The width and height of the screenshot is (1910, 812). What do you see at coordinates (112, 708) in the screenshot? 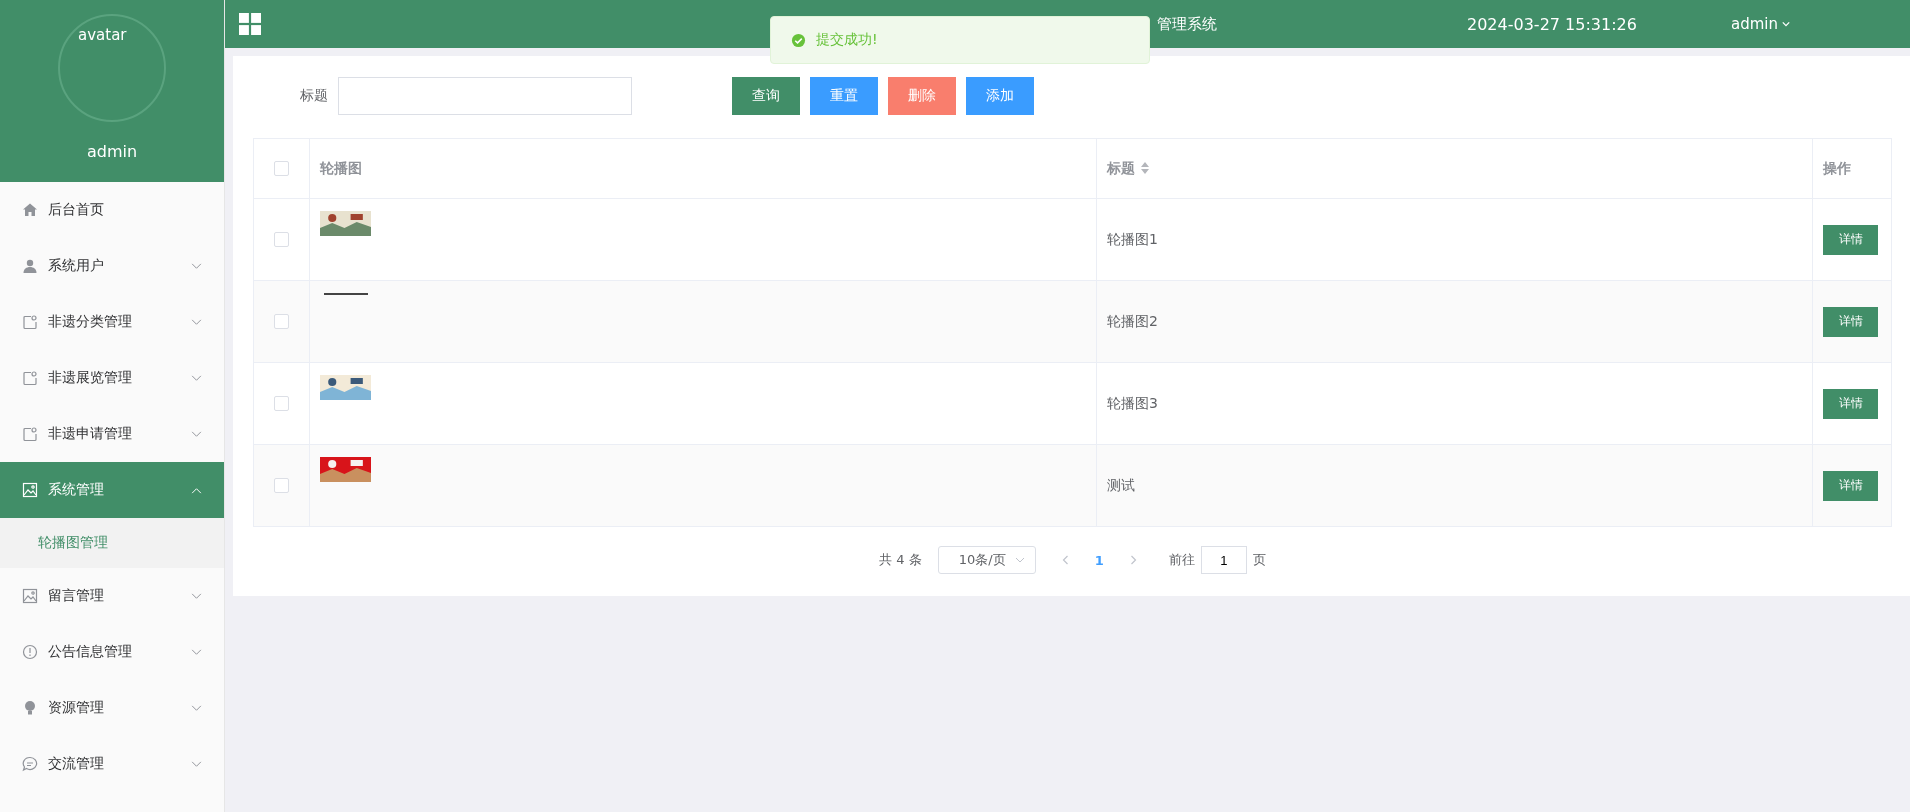
I see `sidebar-item: 资源管理` at bounding box center [112, 708].